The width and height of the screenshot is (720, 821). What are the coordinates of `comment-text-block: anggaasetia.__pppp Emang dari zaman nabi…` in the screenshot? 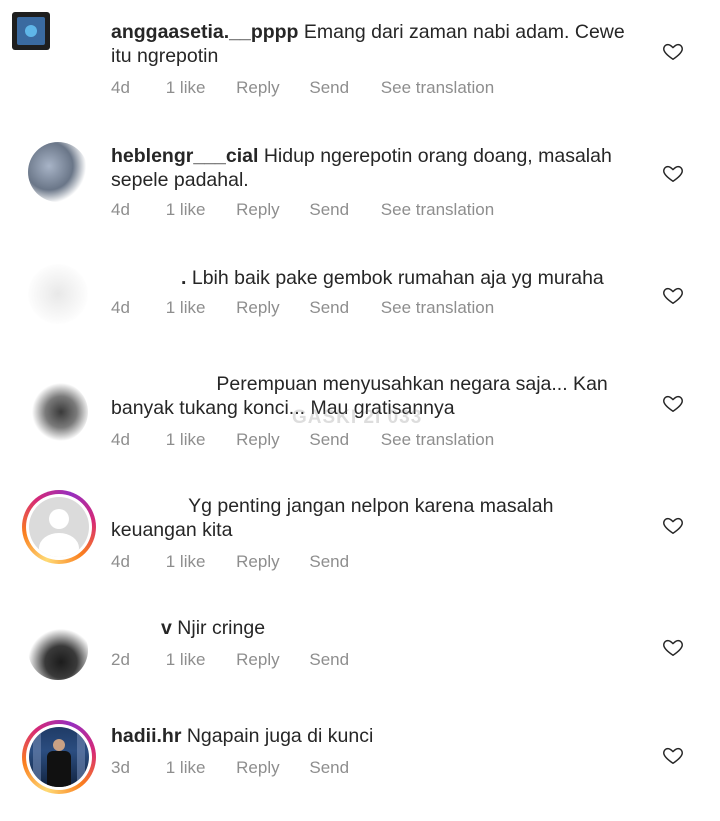 It's located at (376, 44).